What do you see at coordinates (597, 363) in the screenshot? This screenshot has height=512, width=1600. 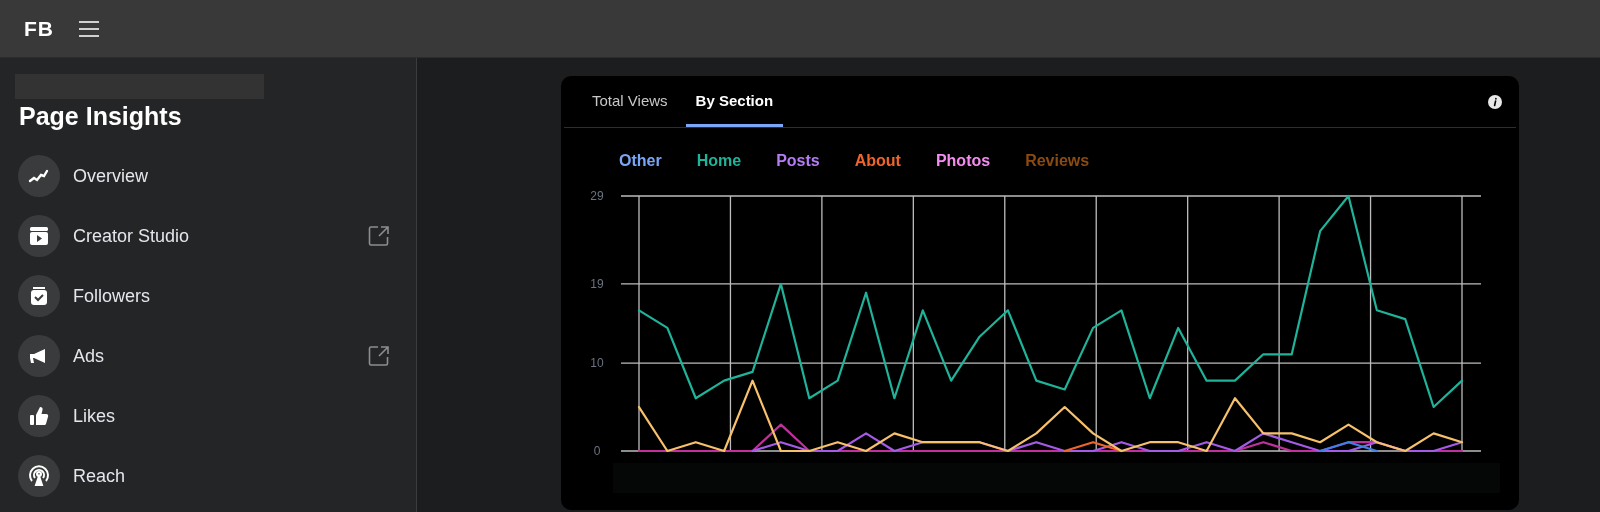 I see `y-tick-label: 10` at bounding box center [597, 363].